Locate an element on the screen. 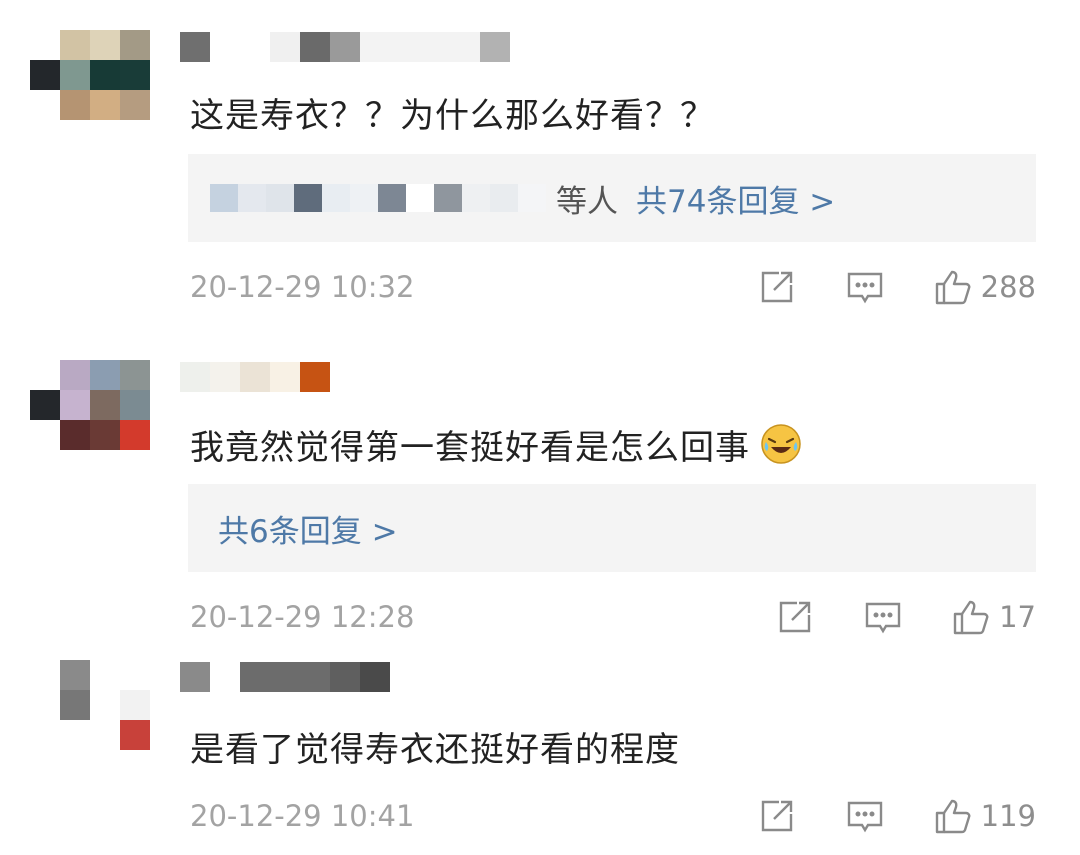 The image size is (1080, 855). like-button: 119 is located at coordinates (984, 816).